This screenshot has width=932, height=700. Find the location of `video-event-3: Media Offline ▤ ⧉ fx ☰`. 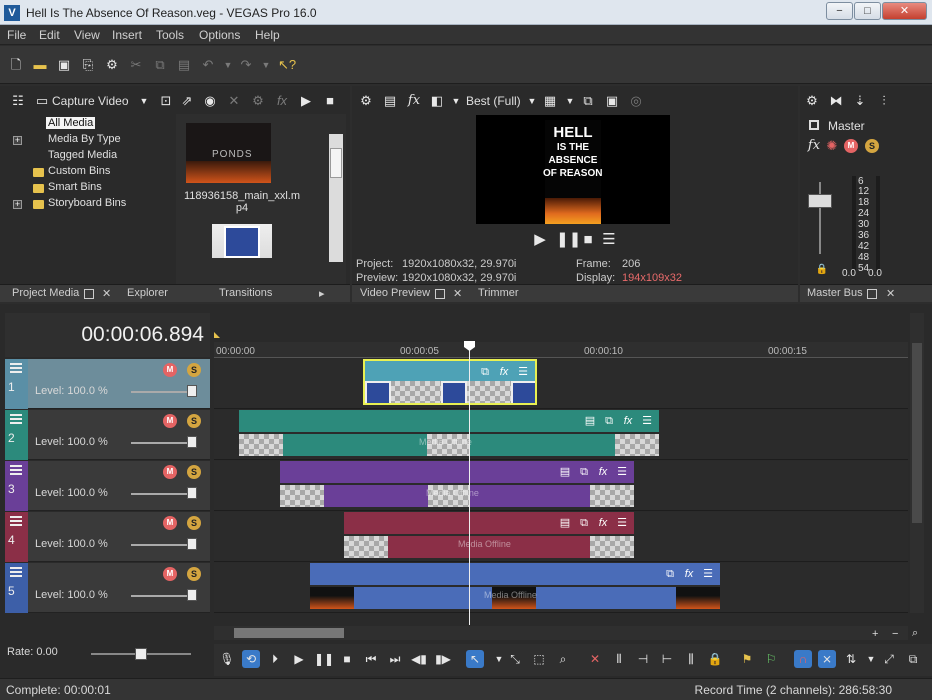

video-event-3: Media Offline ▤ ⧉ fx ☰ is located at coordinates (457, 484).